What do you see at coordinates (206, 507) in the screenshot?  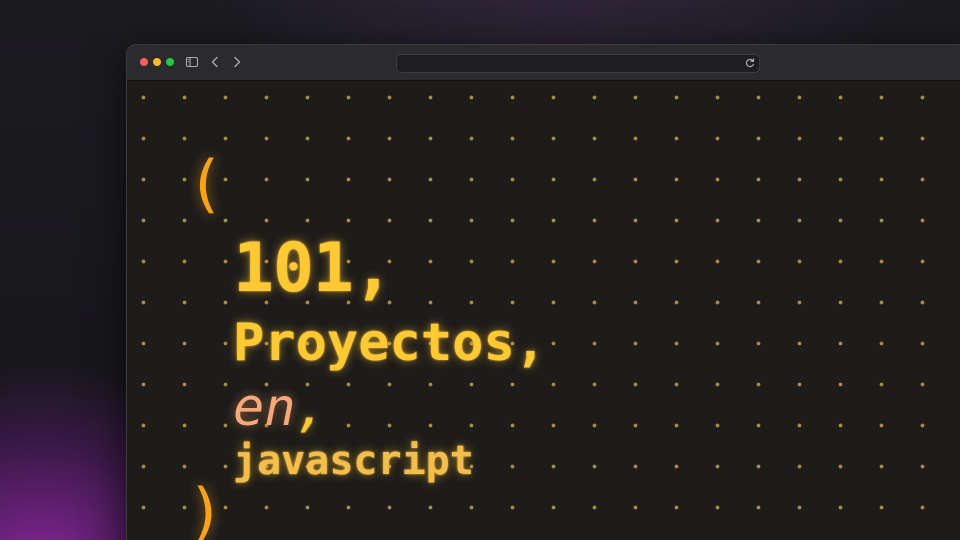 I see `close-paren: )` at bounding box center [206, 507].